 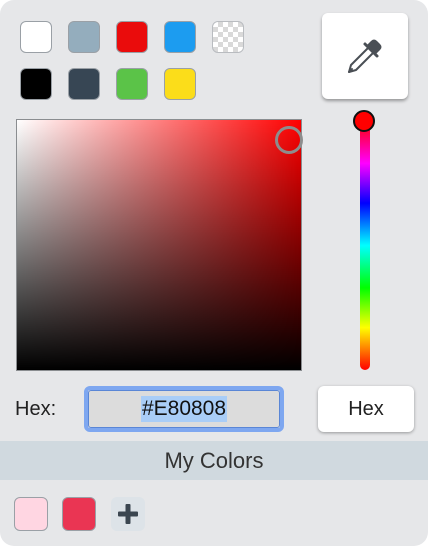 I want to click on eyedropper-icon, so click(x=365, y=56).